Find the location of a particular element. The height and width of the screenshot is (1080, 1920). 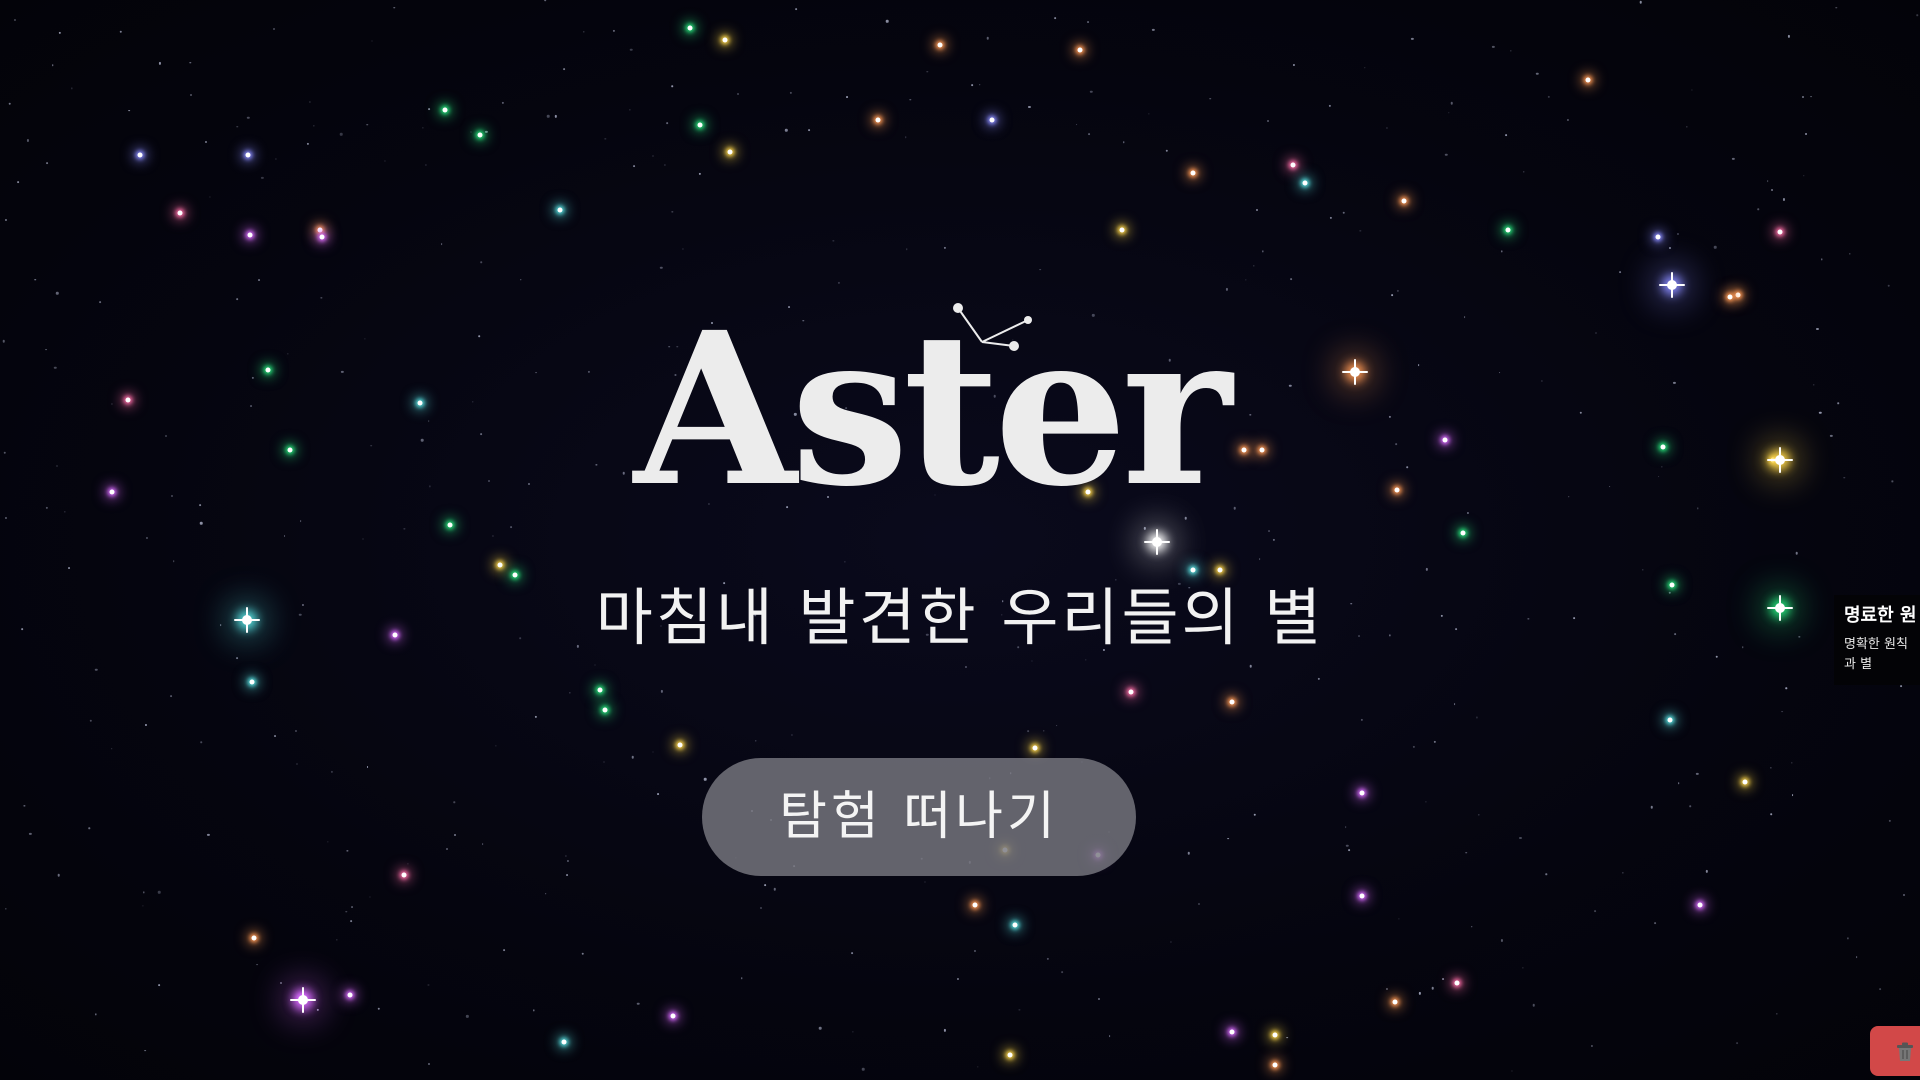

tooltip-title: 명료한 원 is located at coordinates (1880, 615).